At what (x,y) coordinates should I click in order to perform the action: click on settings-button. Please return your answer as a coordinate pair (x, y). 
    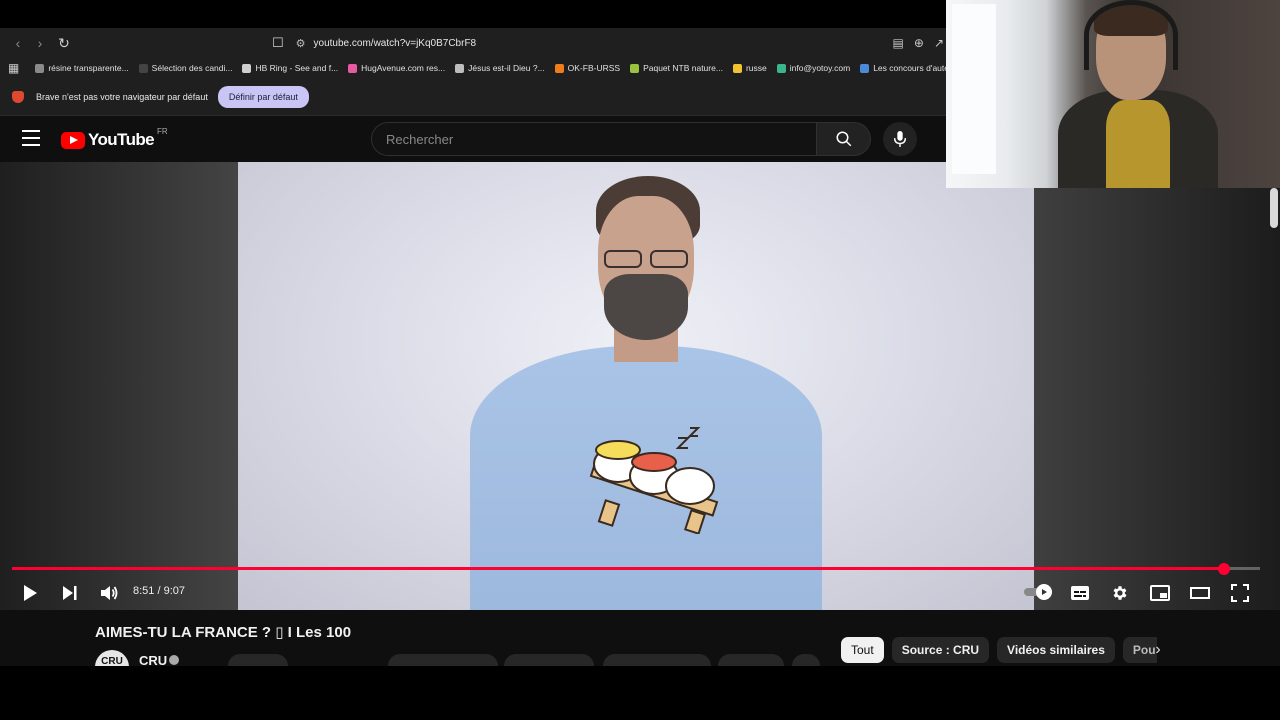
    Looking at the image, I should click on (1120, 593).